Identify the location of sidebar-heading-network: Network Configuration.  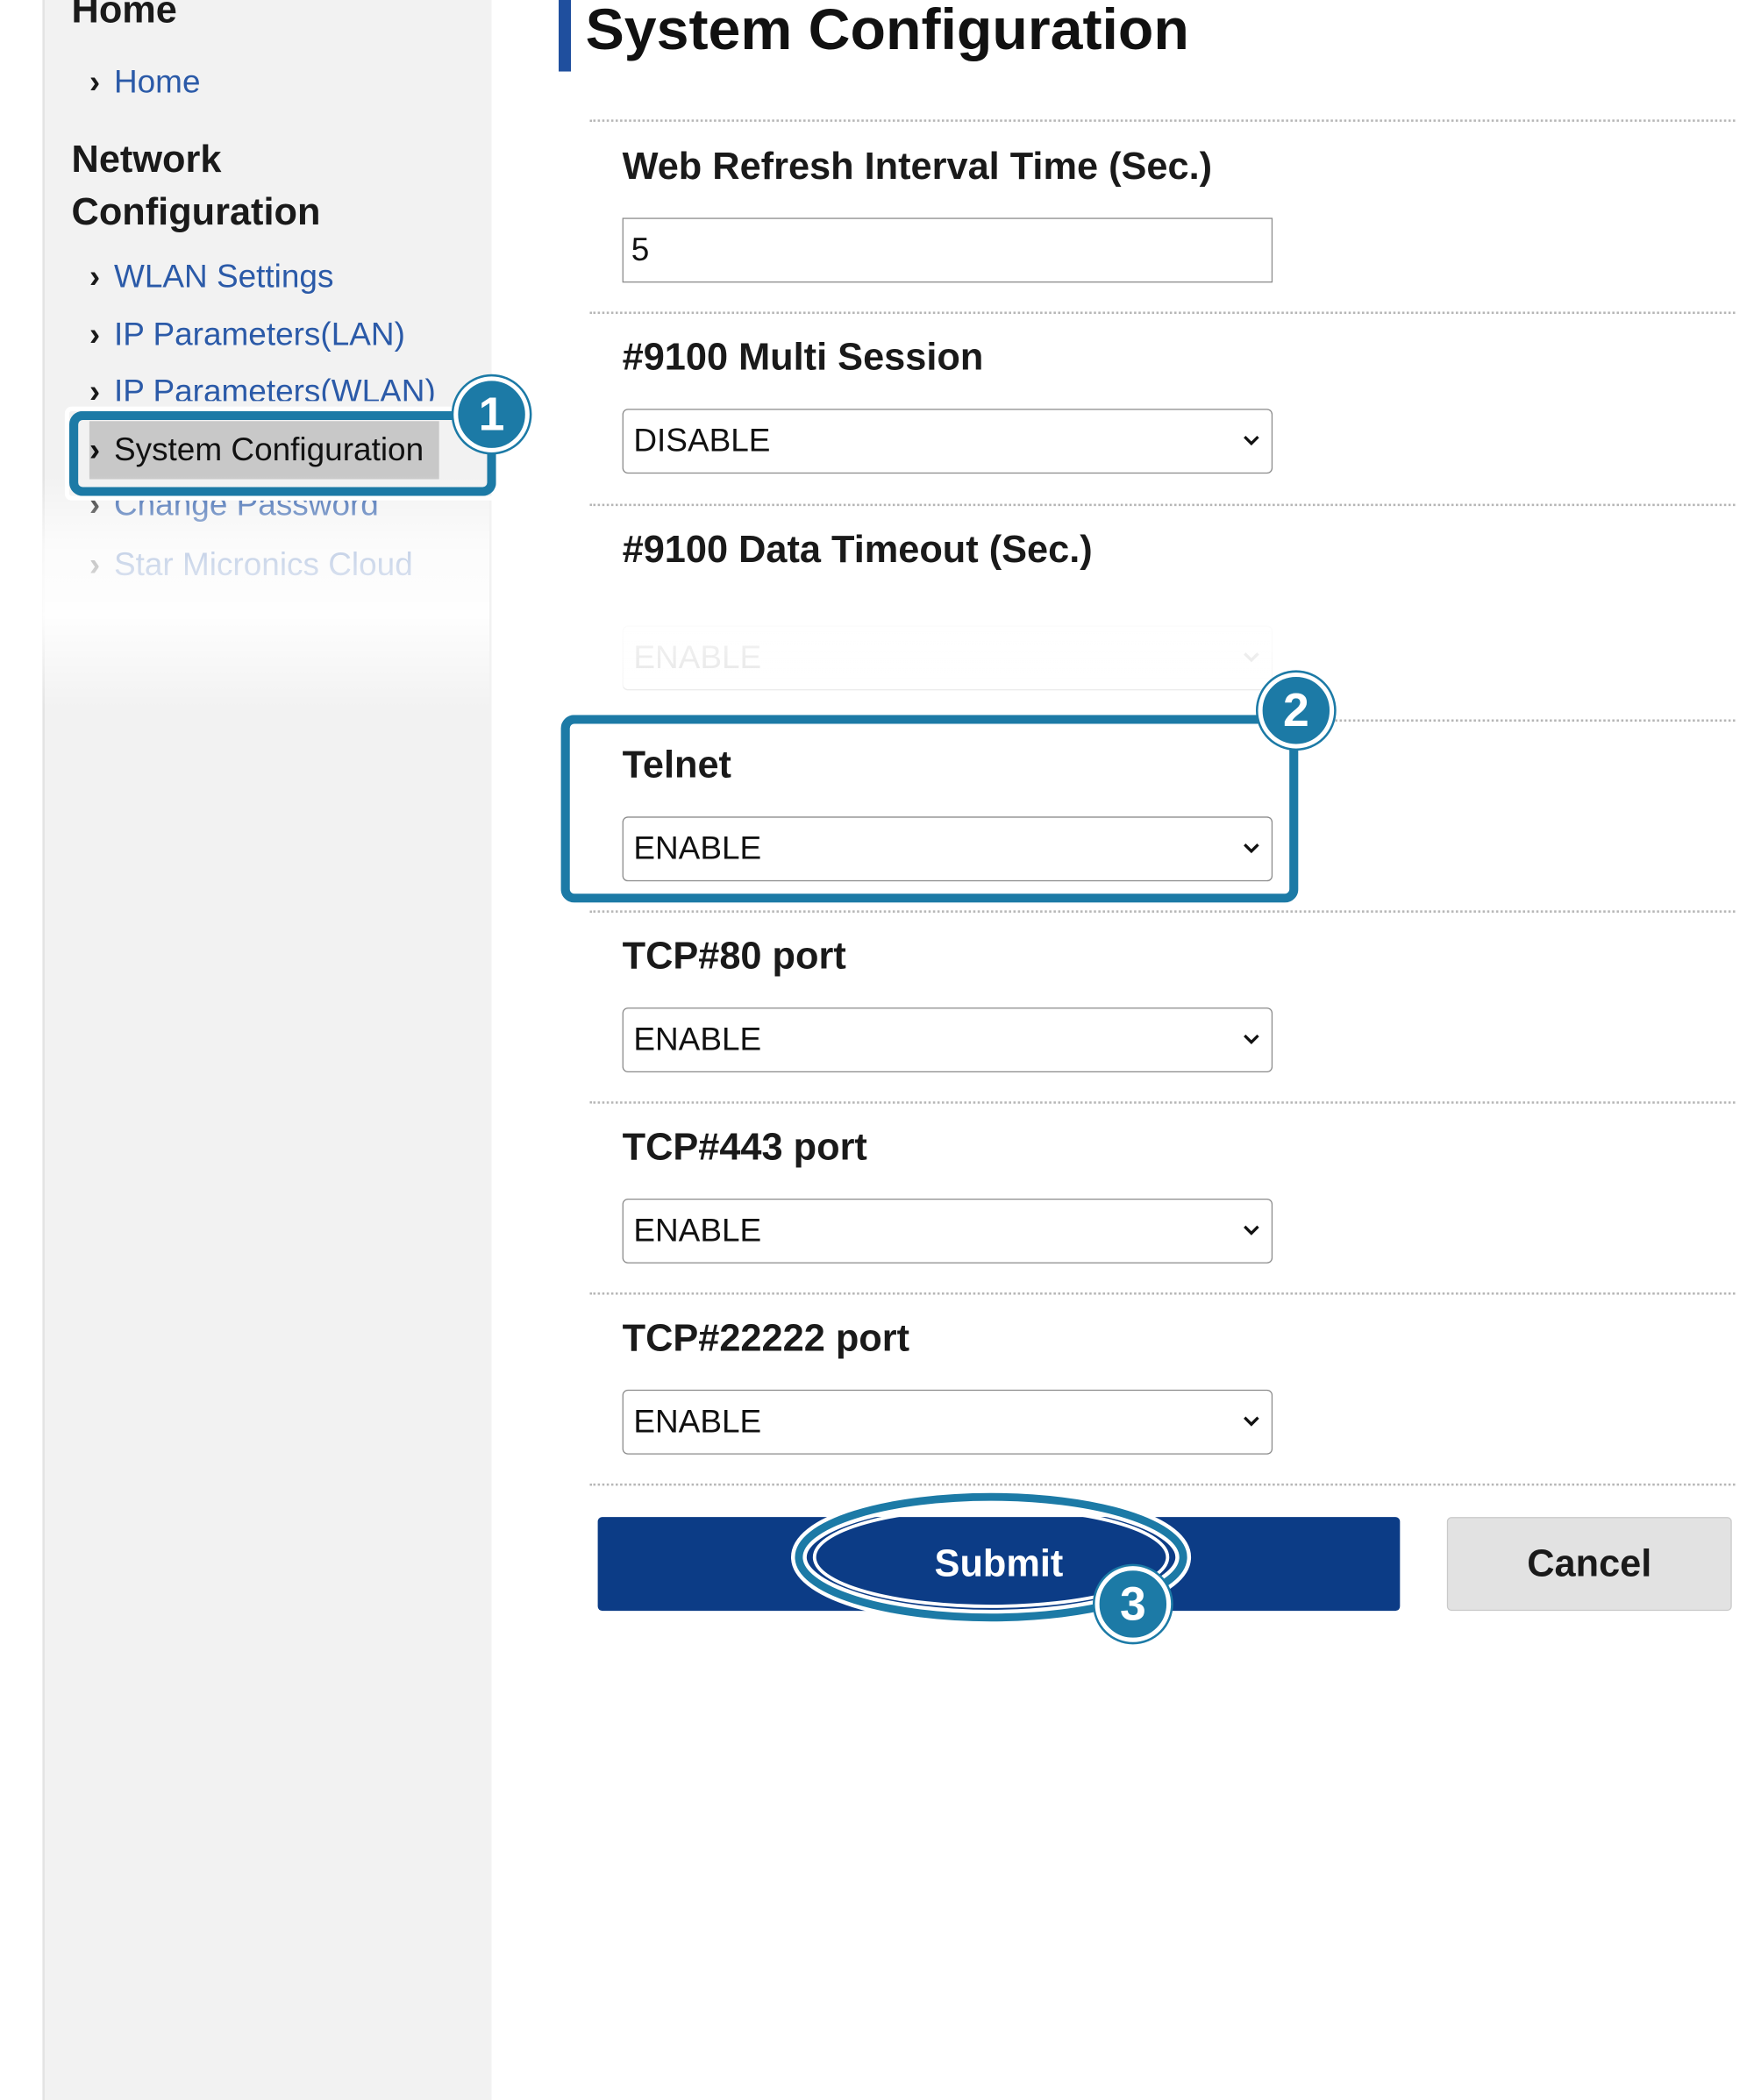
(196, 186).